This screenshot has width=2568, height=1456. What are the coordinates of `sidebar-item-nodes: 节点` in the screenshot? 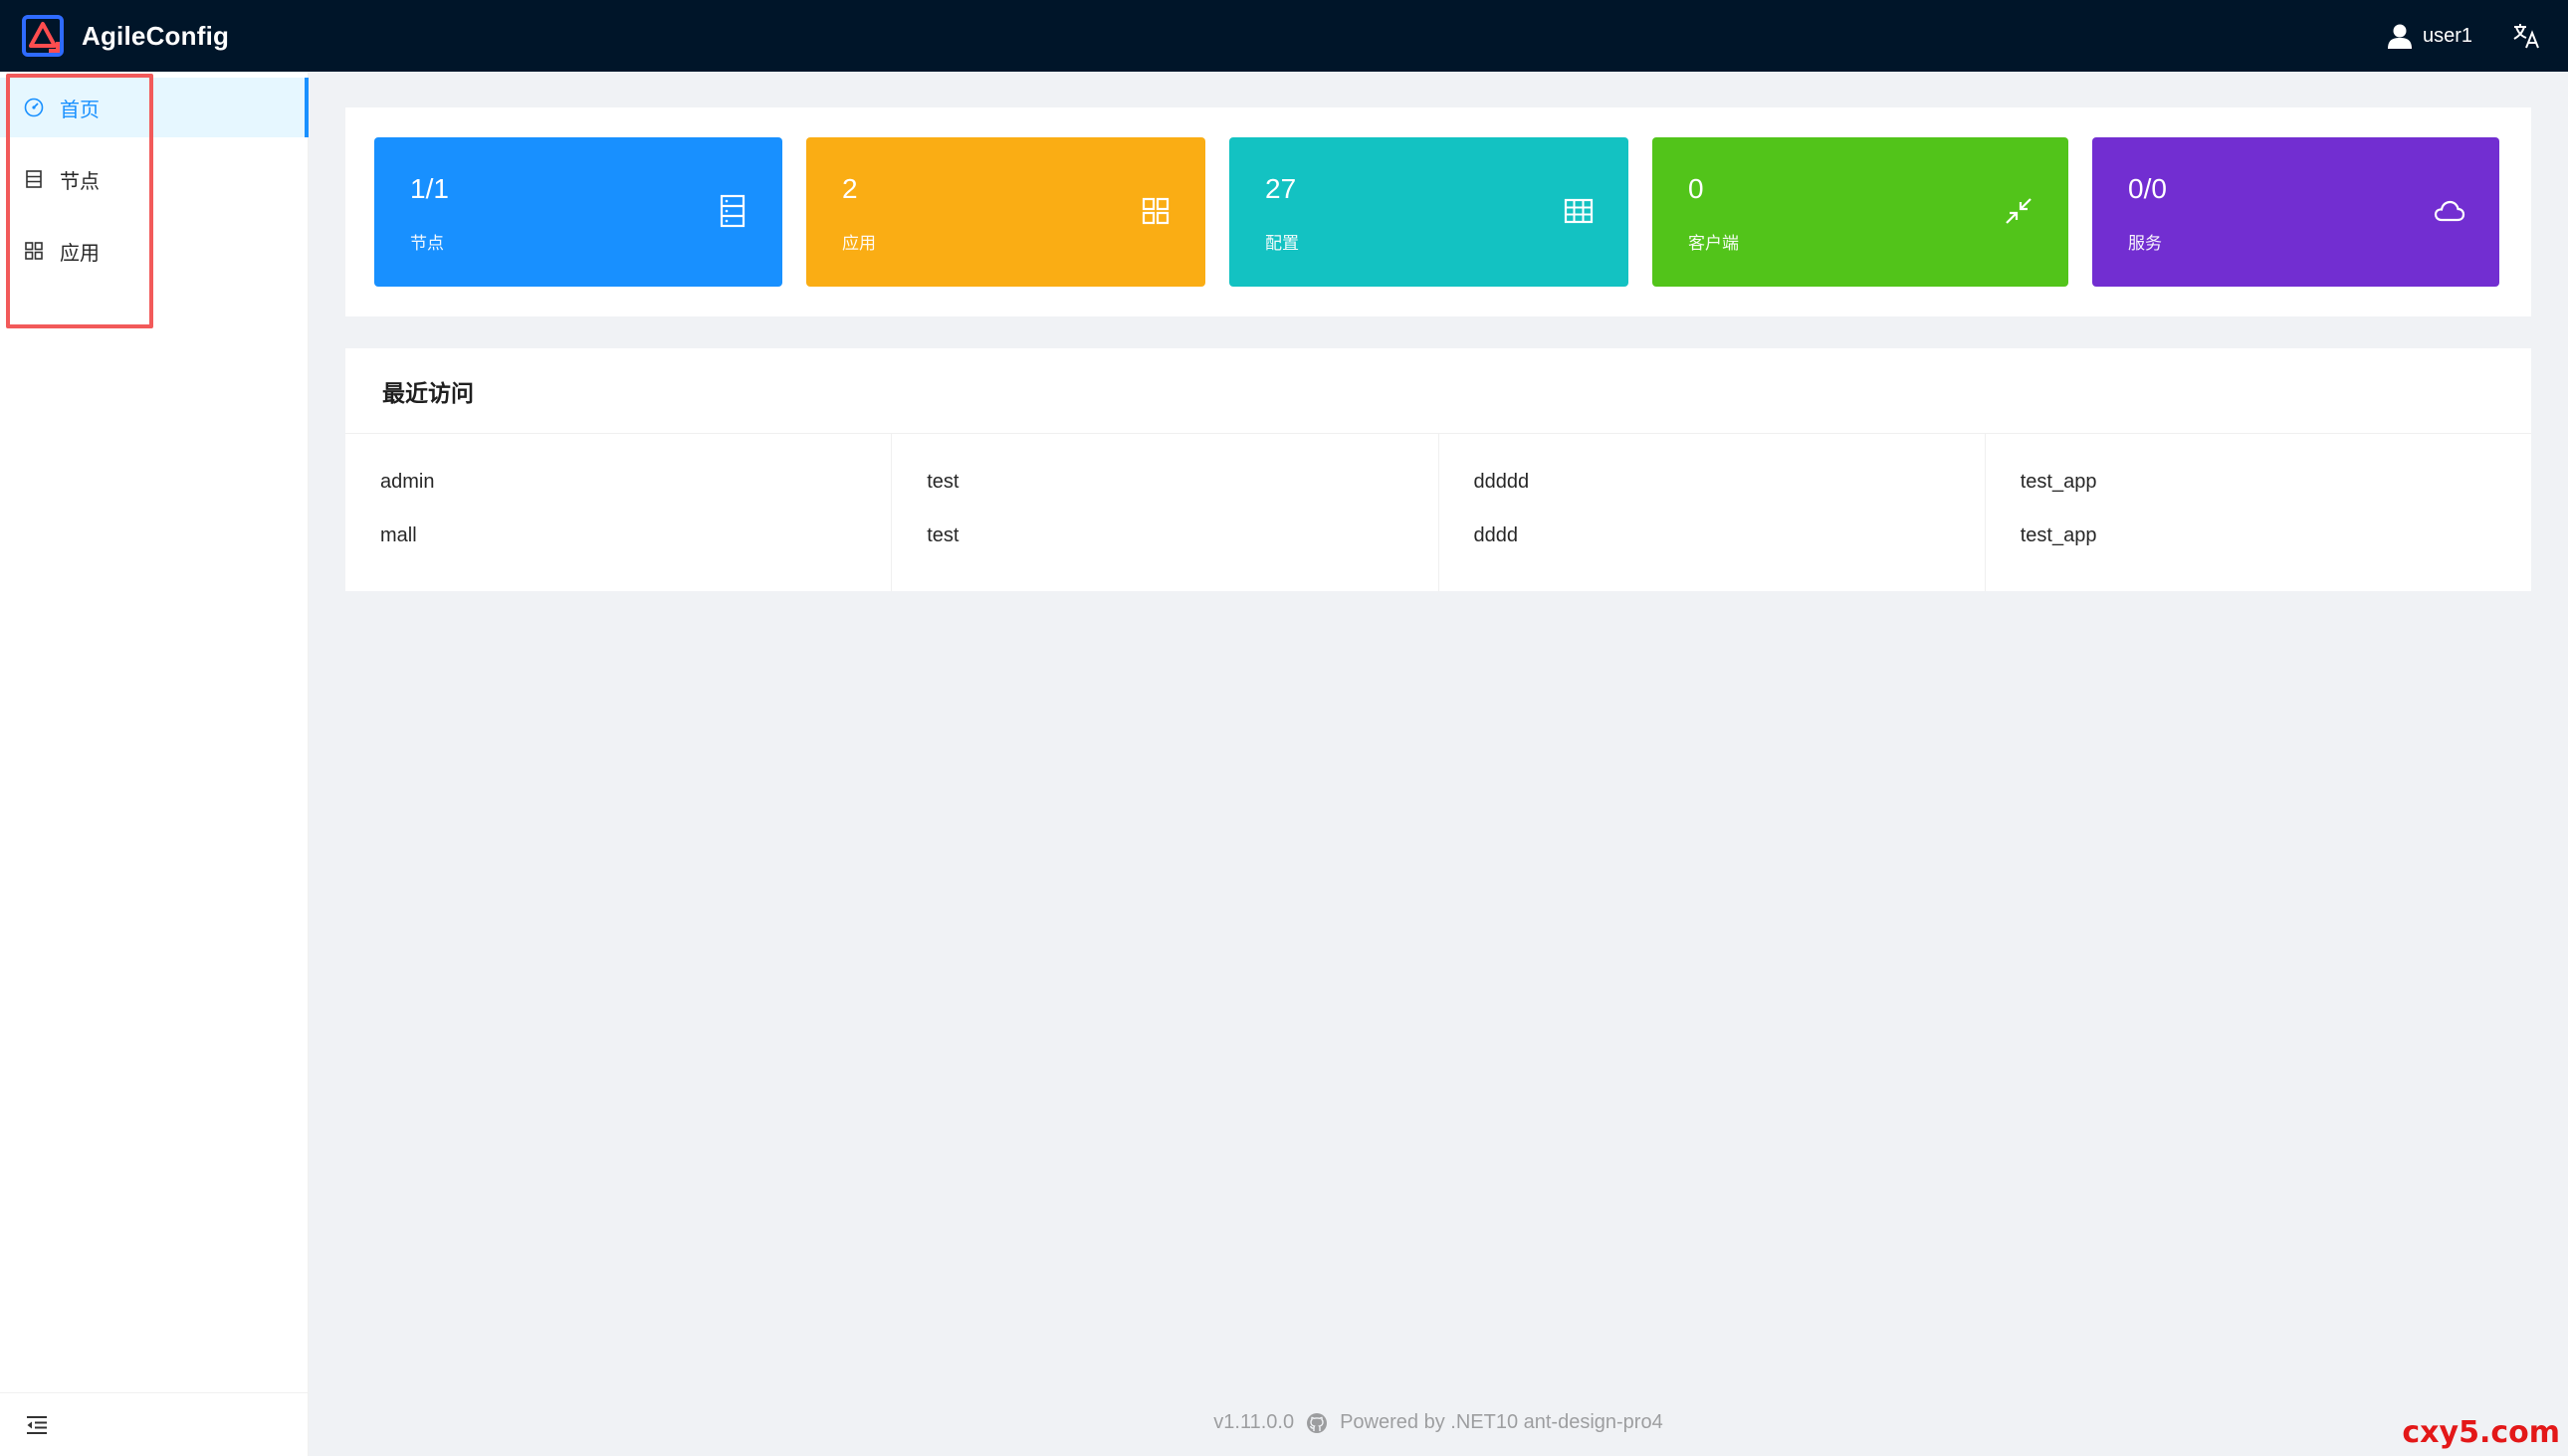 It's located at (155, 179).